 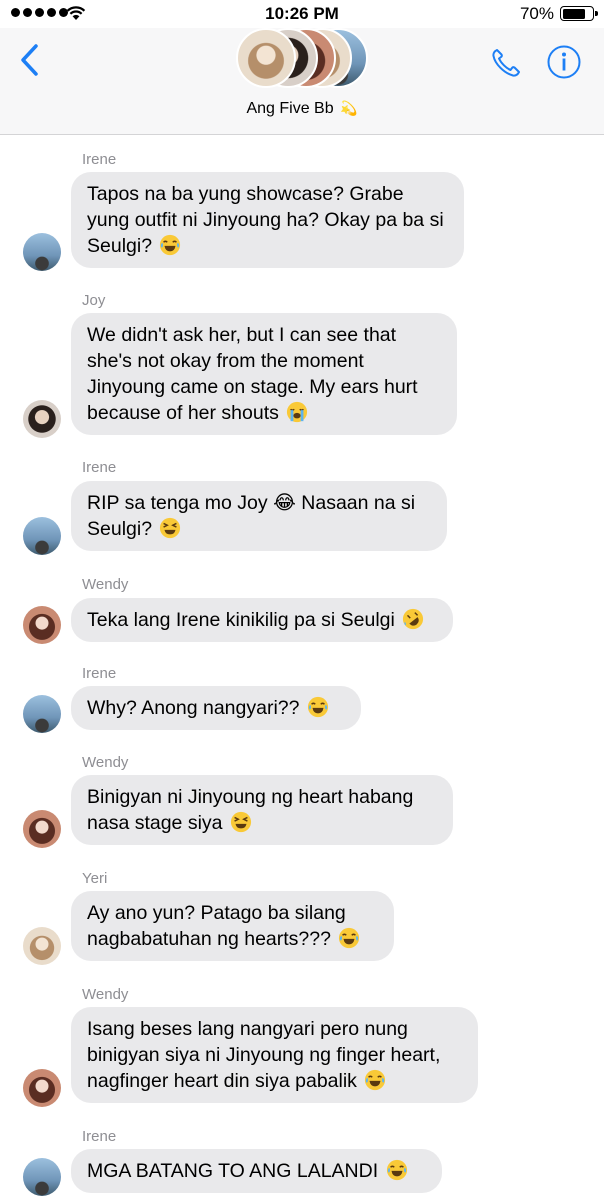 What do you see at coordinates (31, 60) in the screenshot?
I see `chevron-left-icon` at bounding box center [31, 60].